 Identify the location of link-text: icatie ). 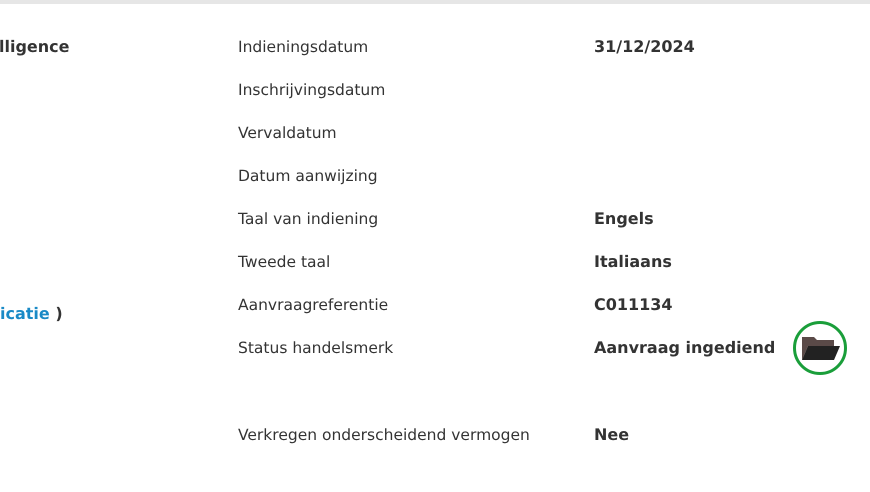
(32, 314).